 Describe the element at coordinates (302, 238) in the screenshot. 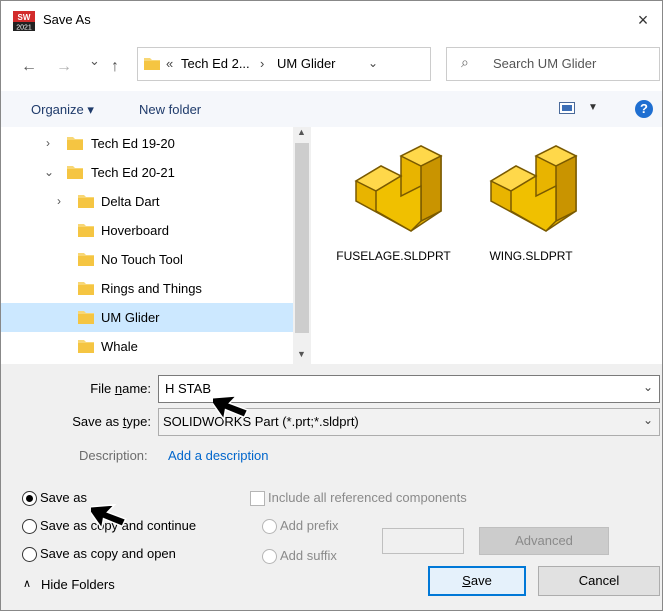

I see `scrollbar-thumb` at that location.